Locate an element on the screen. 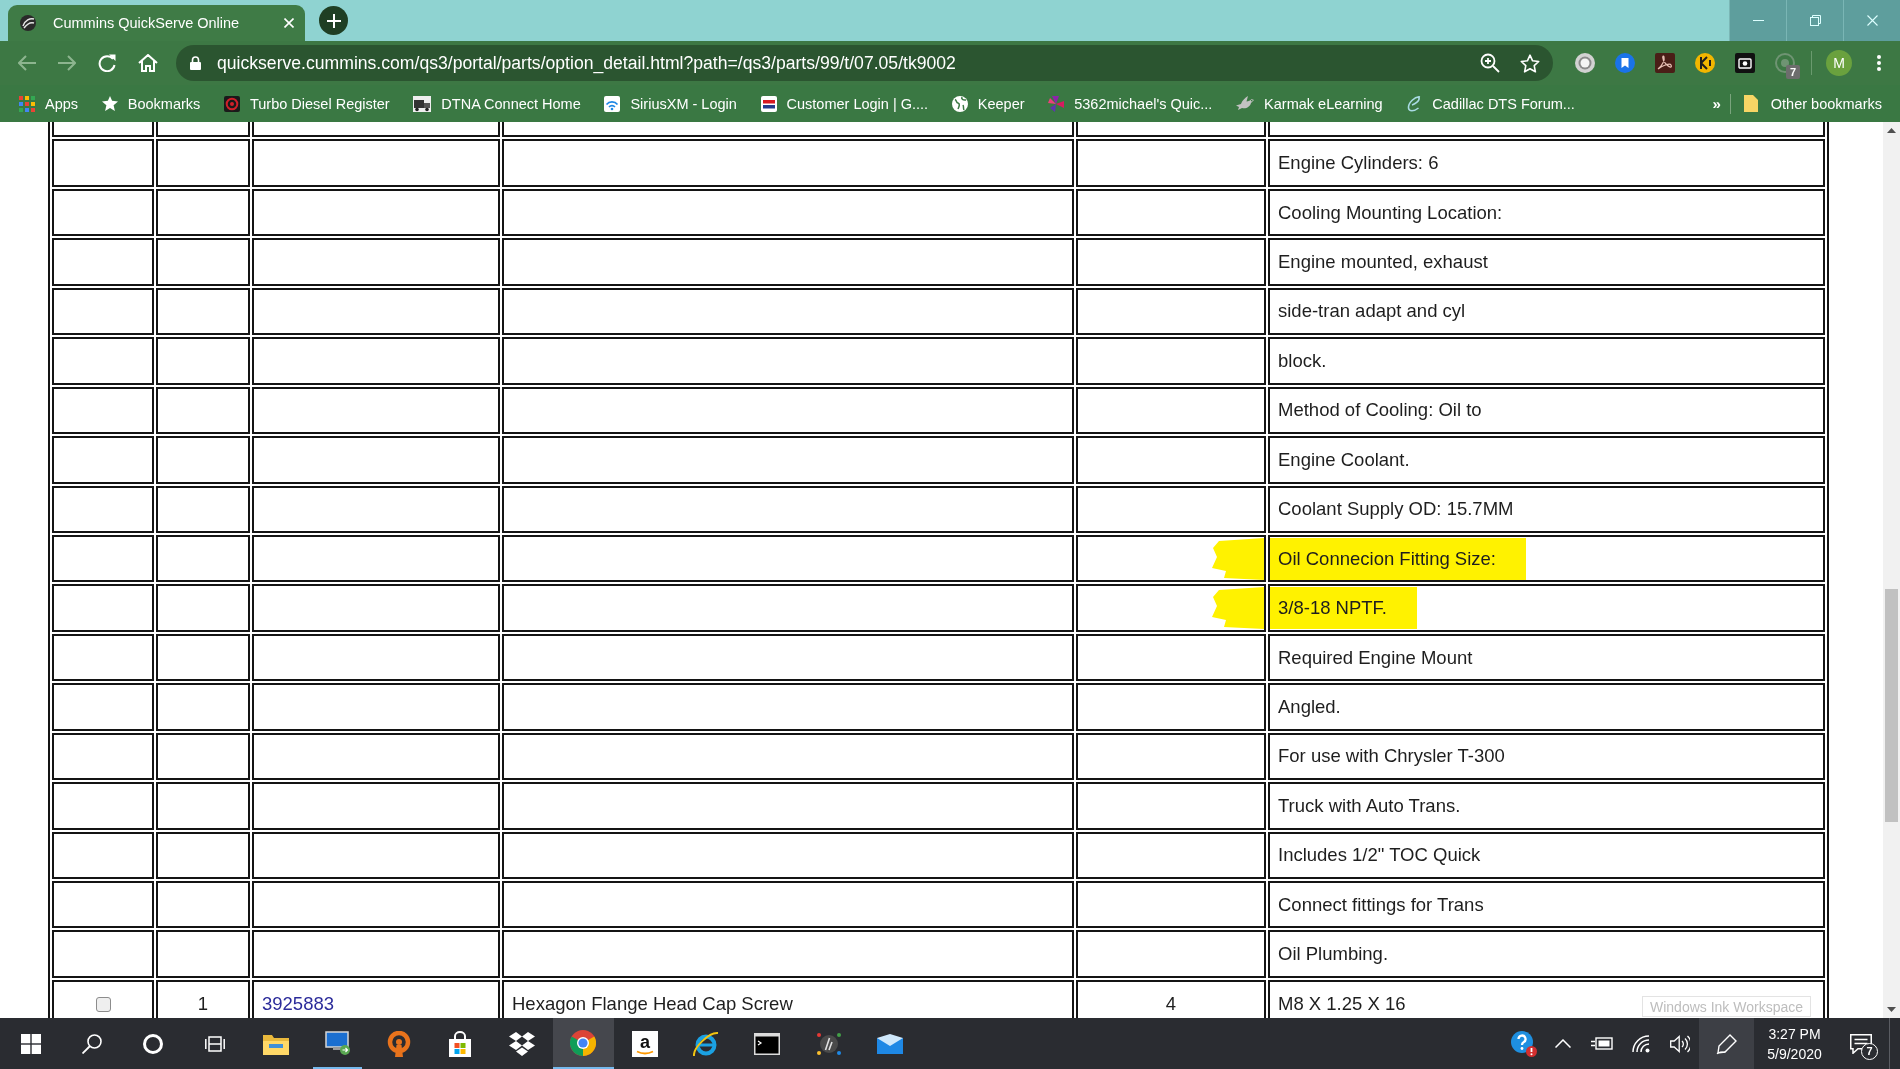 This screenshot has width=1900, height=1069. ring-swoosh-icon is located at coordinates (706, 1043).